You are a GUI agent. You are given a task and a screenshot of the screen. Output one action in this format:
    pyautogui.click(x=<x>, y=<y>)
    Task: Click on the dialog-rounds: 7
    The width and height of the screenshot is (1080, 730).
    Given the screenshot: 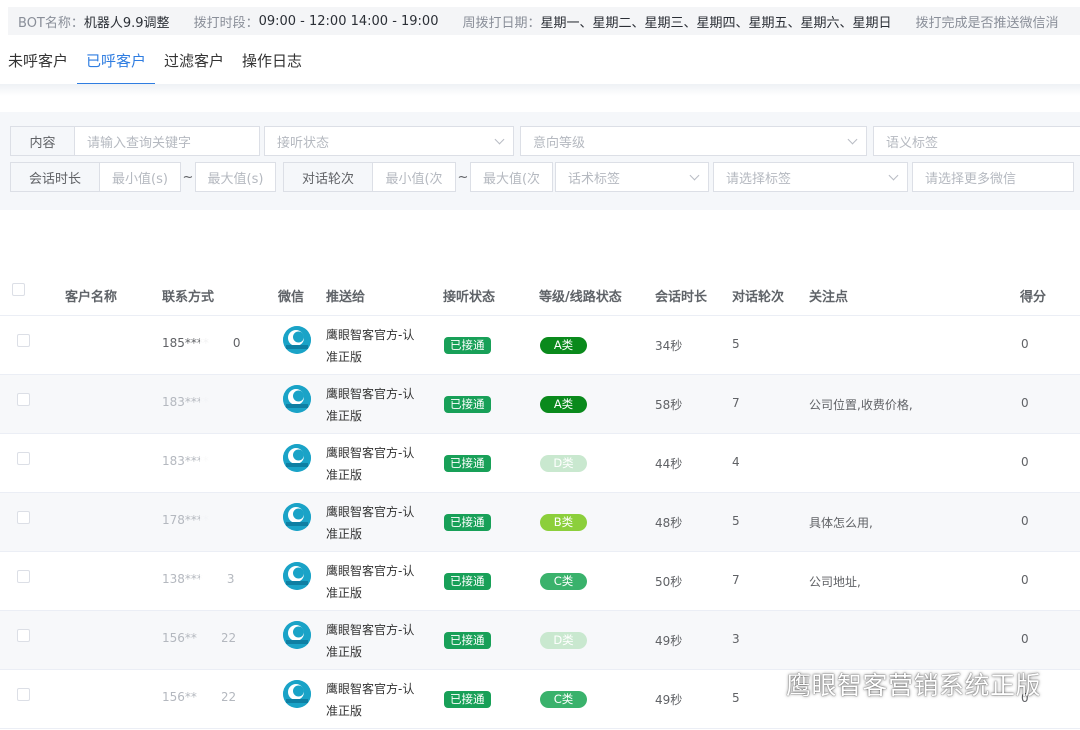 What is the action you would take?
    pyautogui.click(x=736, y=580)
    